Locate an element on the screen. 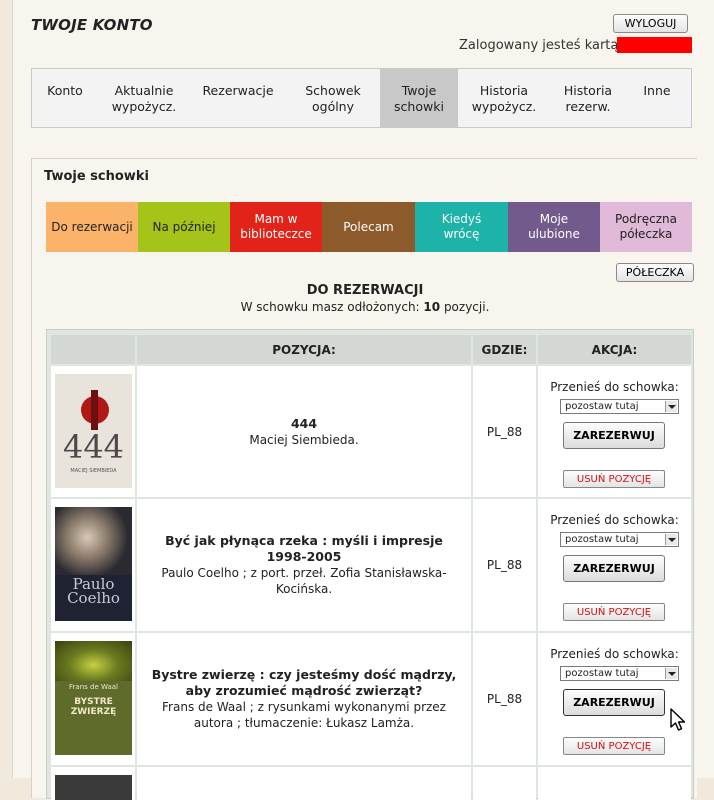 The height and width of the screenshot is (800, 714). nav-schowek-ogolny: Schowek ogólny is located at coordinates (333, 98).